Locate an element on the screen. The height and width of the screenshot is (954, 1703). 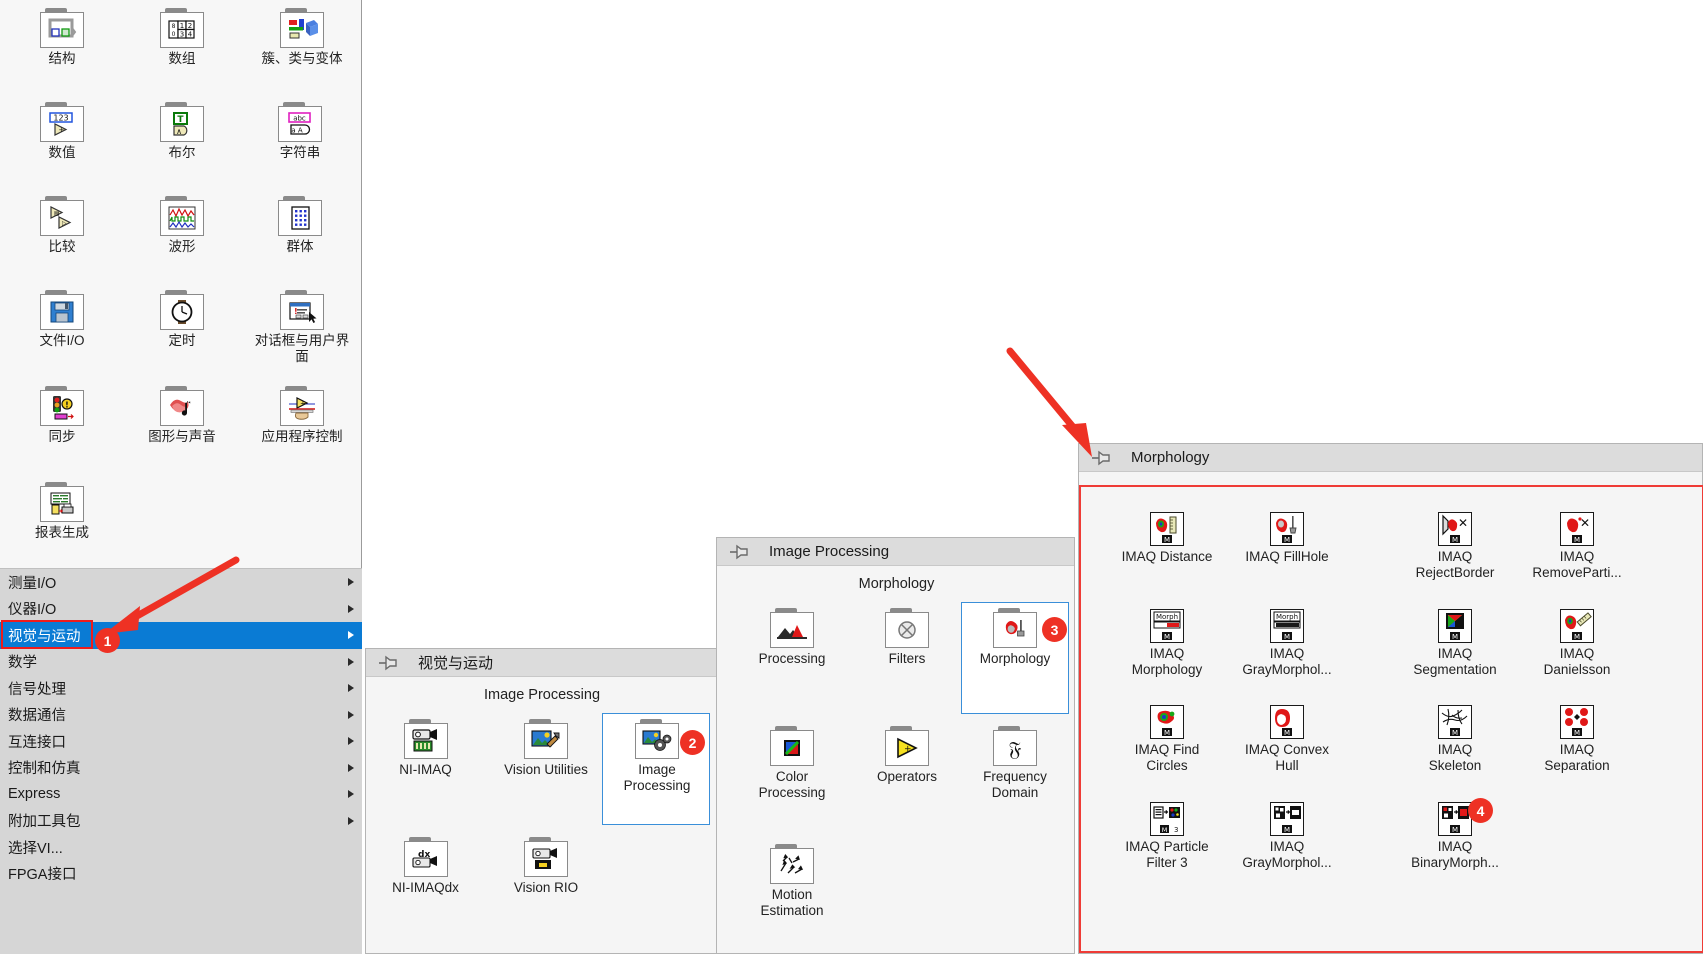
palette-item-array: 8 0 1 2 3 4 数组 is located at coordinates (182, 37).